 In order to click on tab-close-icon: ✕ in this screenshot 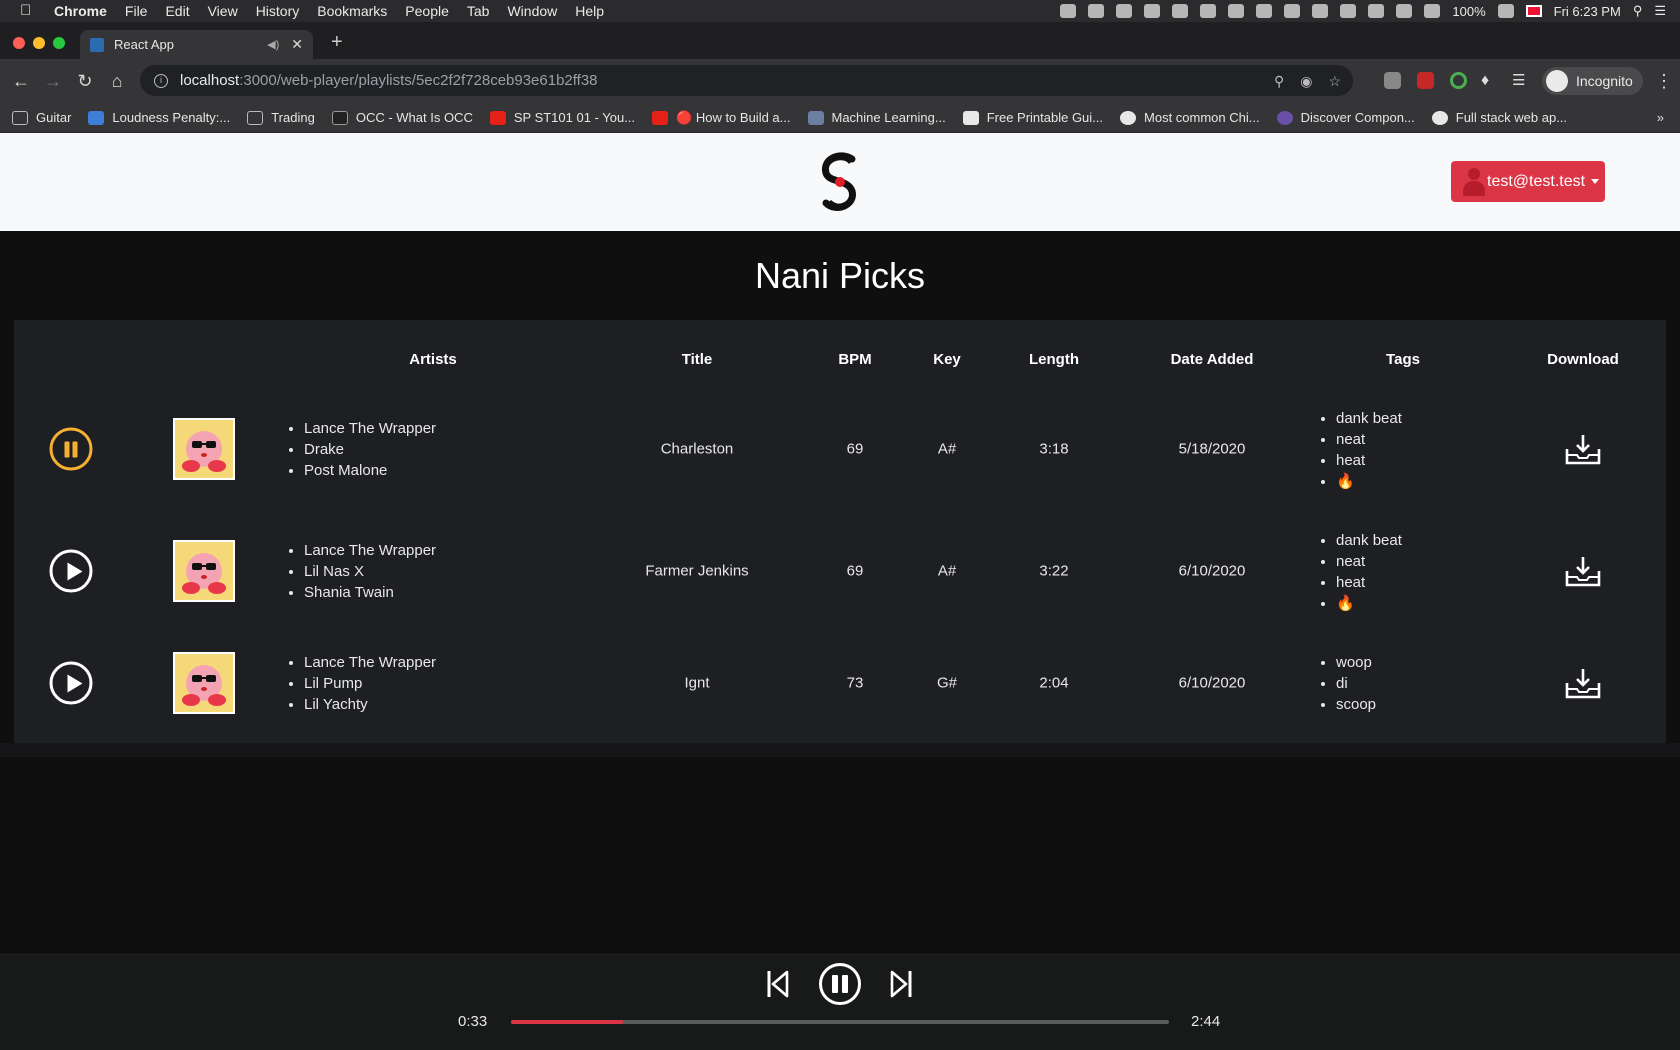, I will do `click(297, 44)`.